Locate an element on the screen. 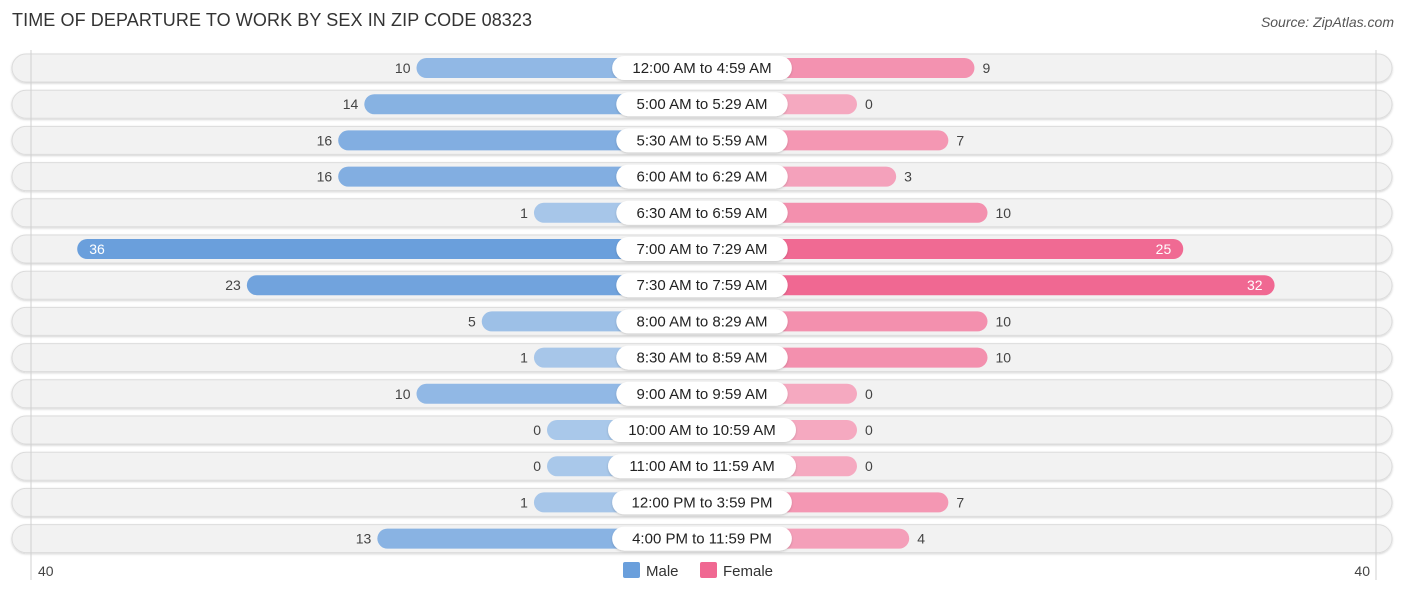  chart-row: 1 10 8:30 AM to 8:59 AM is located at coordinates (702, 358).